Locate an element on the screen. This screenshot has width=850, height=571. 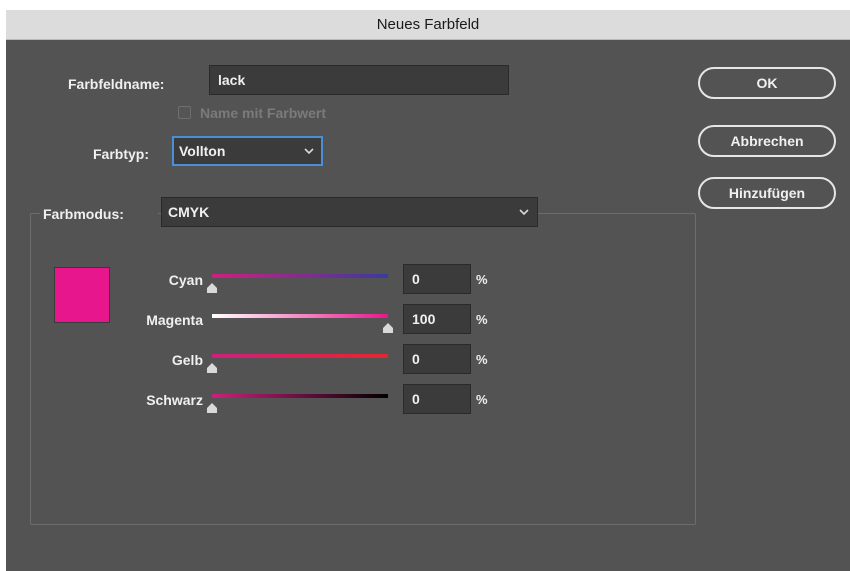
cancel-button-label: Abbrechen is located at coordinates (767, 141).